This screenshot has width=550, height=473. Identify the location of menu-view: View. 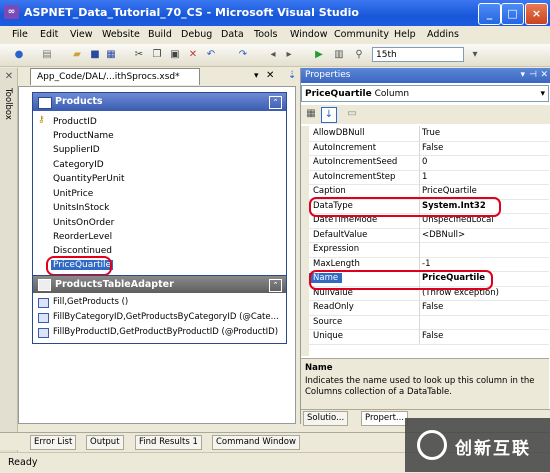
(81, 34).